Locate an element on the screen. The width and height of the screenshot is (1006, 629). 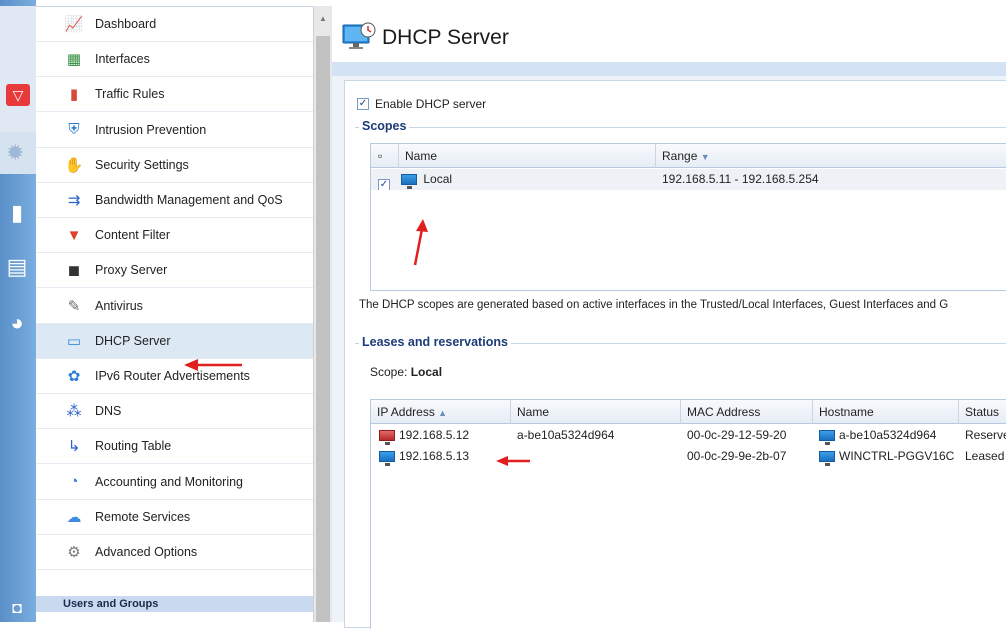
leases-col-mac: MAC Address is located at coordinates (747, 412).